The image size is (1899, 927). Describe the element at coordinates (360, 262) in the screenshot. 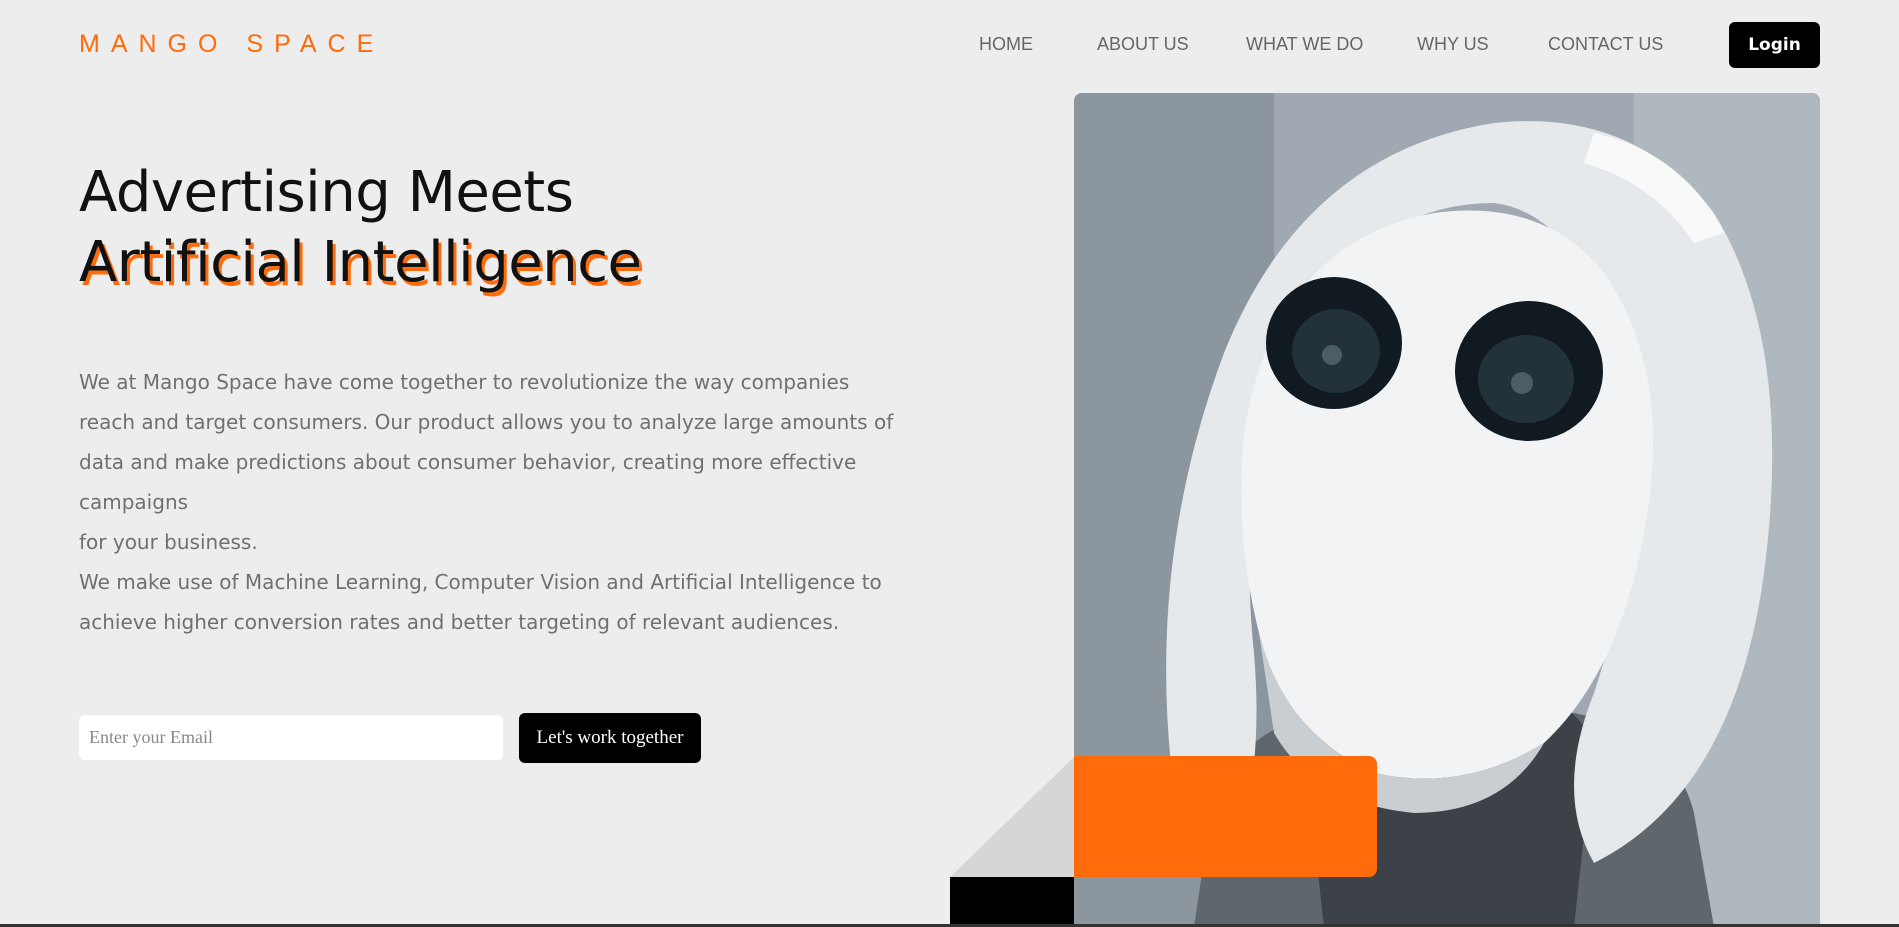

I see `headline-line-2: Artificial Intelligence` at that location.